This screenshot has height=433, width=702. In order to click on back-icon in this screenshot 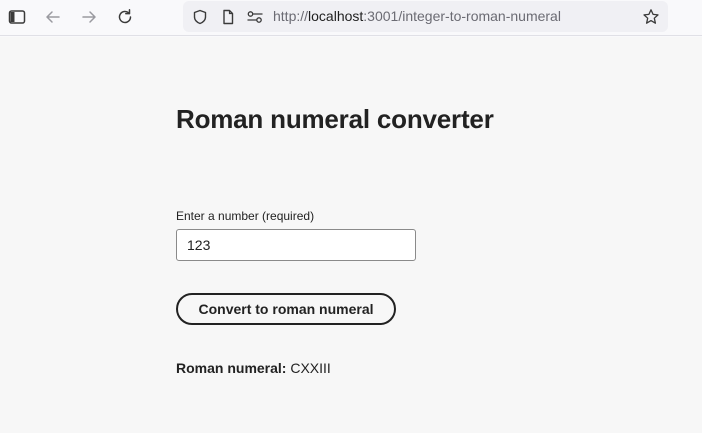, I will do `click(53, 17)`.